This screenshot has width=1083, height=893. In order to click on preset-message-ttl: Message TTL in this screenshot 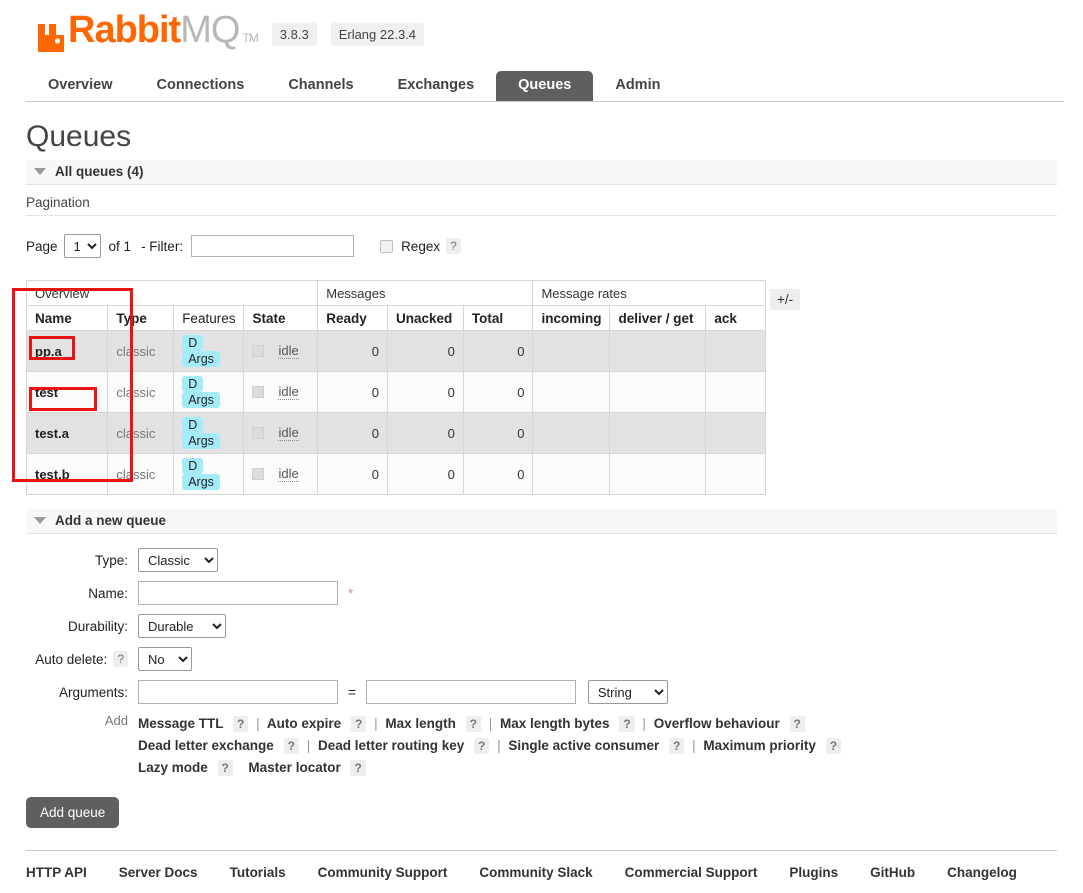, I will do `click(180, 723)`.